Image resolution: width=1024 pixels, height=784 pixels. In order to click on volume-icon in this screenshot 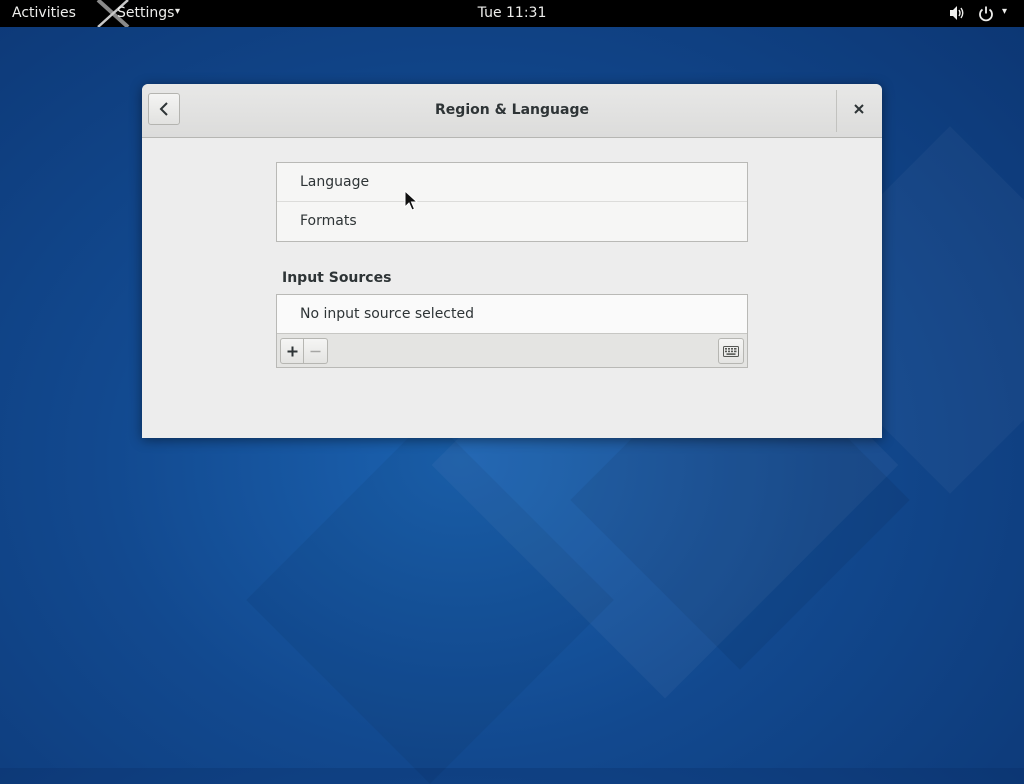, I will do `click(957, 13)`.